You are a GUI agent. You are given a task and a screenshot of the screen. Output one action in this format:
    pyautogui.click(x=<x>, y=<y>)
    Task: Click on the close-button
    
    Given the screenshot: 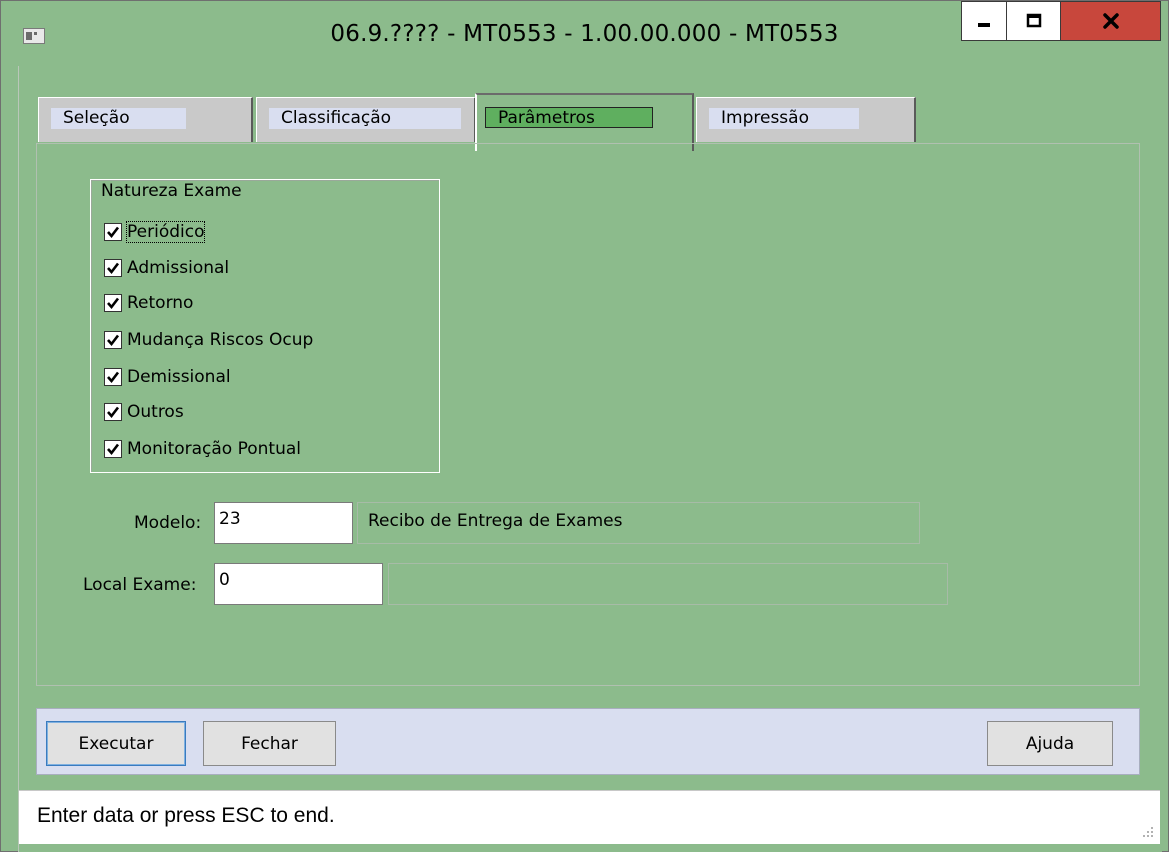 What is the action you would take?
    pyautogui.click(x=1111, y=21)
    